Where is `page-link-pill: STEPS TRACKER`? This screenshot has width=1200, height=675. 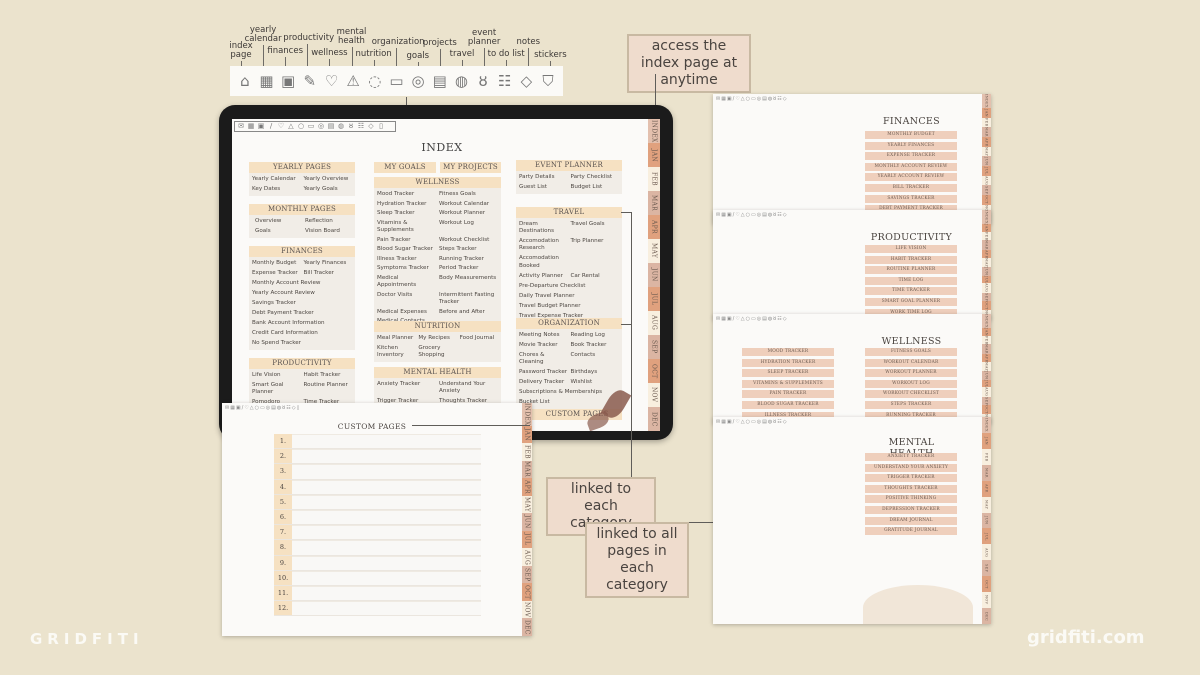
page-link-pill: STEPS TRACKER is located at coordinates (911, 404).